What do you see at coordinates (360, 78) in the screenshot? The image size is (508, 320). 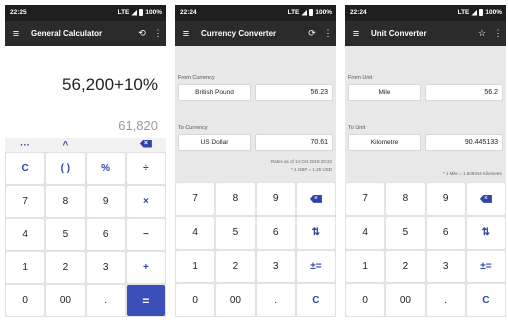 I see `from-label: From Unit` at bounding box center [360, 78].